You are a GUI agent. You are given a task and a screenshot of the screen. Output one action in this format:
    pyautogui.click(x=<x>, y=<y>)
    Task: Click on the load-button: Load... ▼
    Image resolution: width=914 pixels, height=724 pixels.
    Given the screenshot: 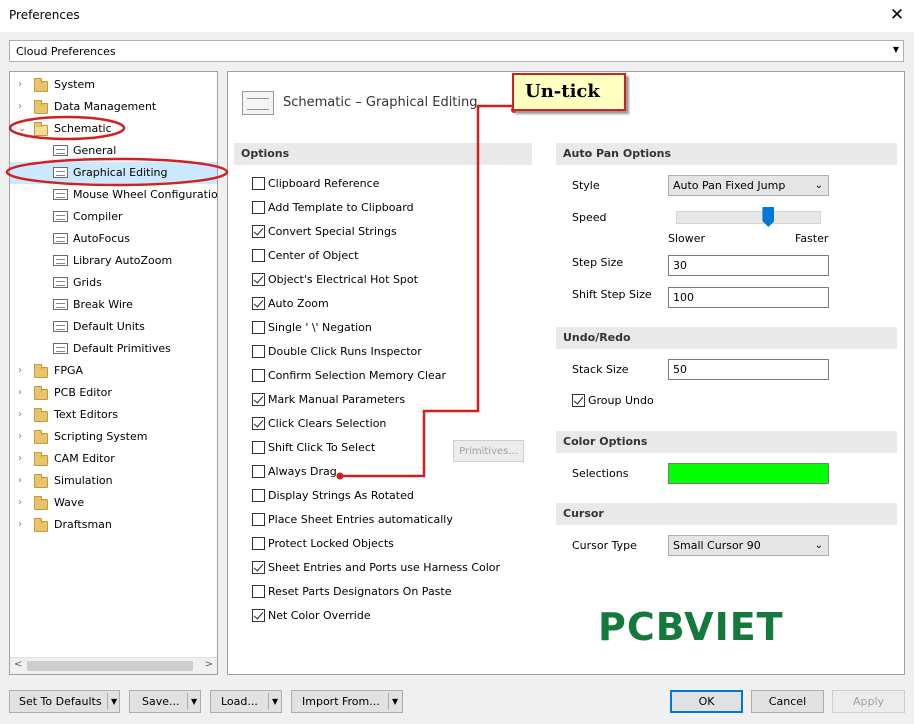 What is the action you would take?
    pyautogui.click(x=246, y=701)
    